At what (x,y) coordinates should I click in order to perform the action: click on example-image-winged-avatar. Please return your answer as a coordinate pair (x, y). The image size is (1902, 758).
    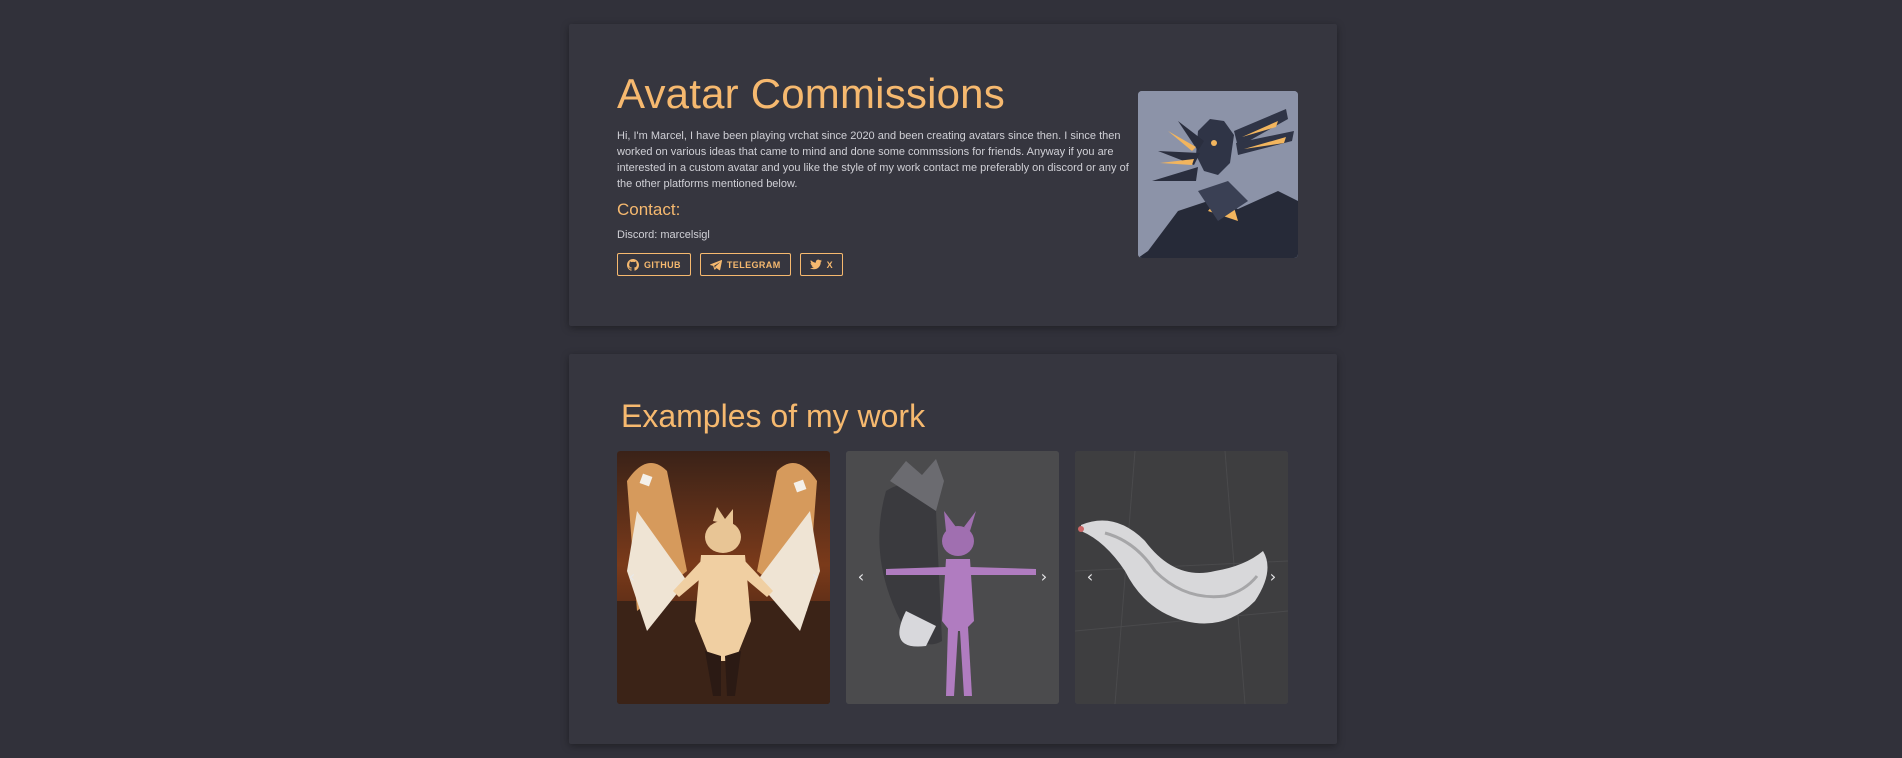
    Looking at the image, I should click on (723, 577).